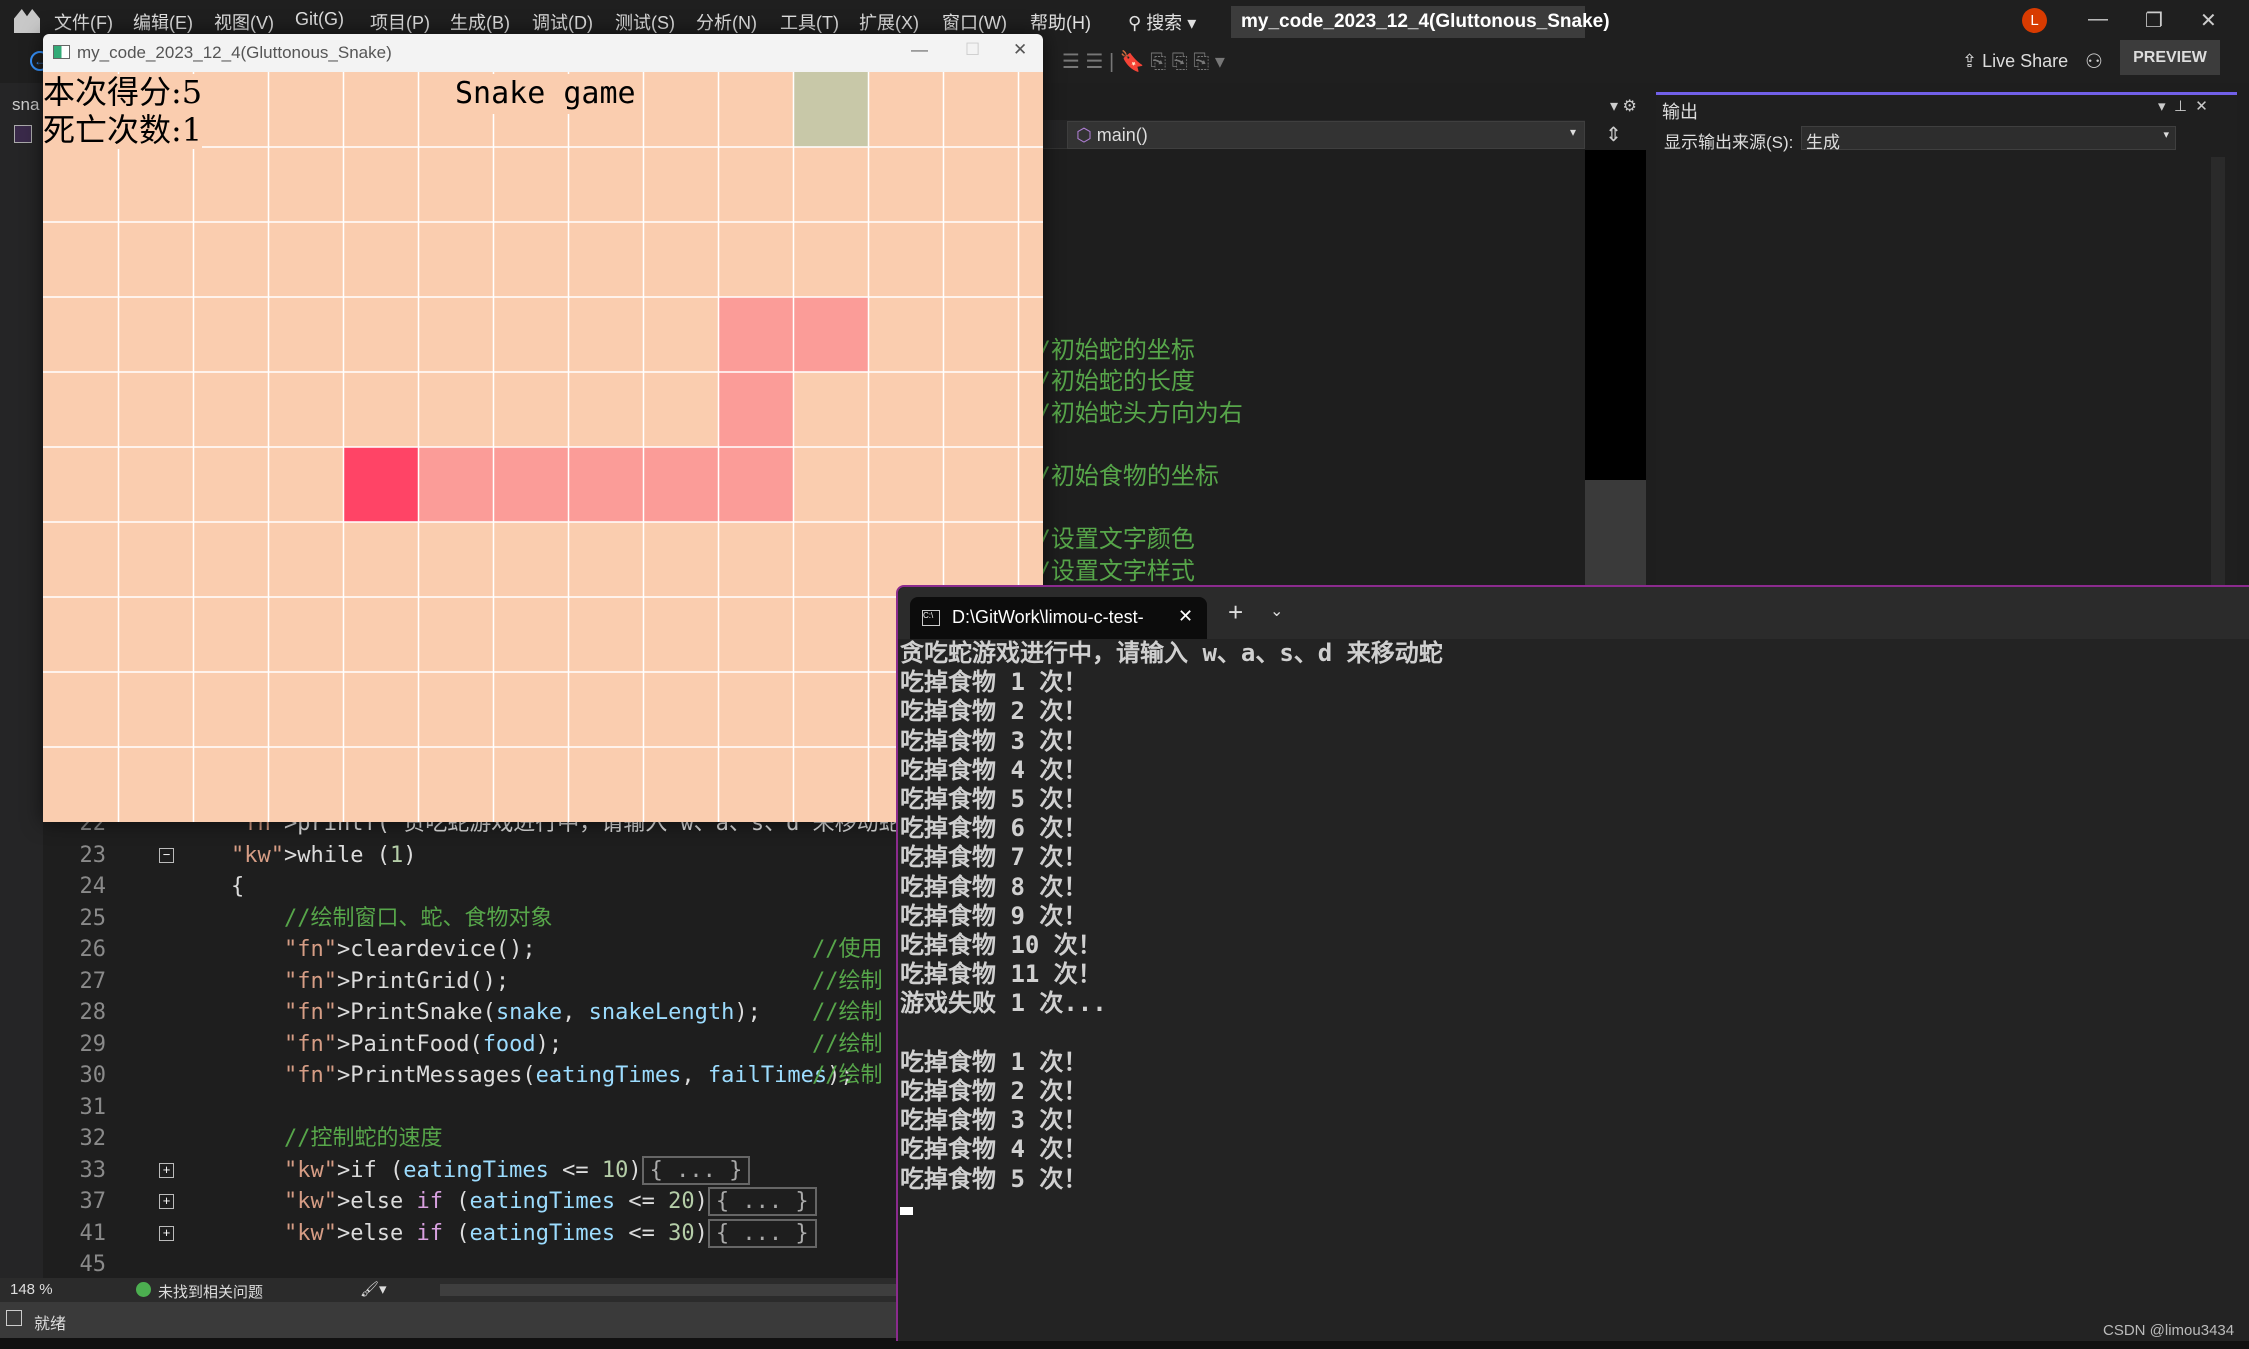 The image size is (2249, 1349). What do you see at coordinates (1988, 139) in the screenshot?
I see `source-select: 生成 ▾` at bounding box center [1988, 139].